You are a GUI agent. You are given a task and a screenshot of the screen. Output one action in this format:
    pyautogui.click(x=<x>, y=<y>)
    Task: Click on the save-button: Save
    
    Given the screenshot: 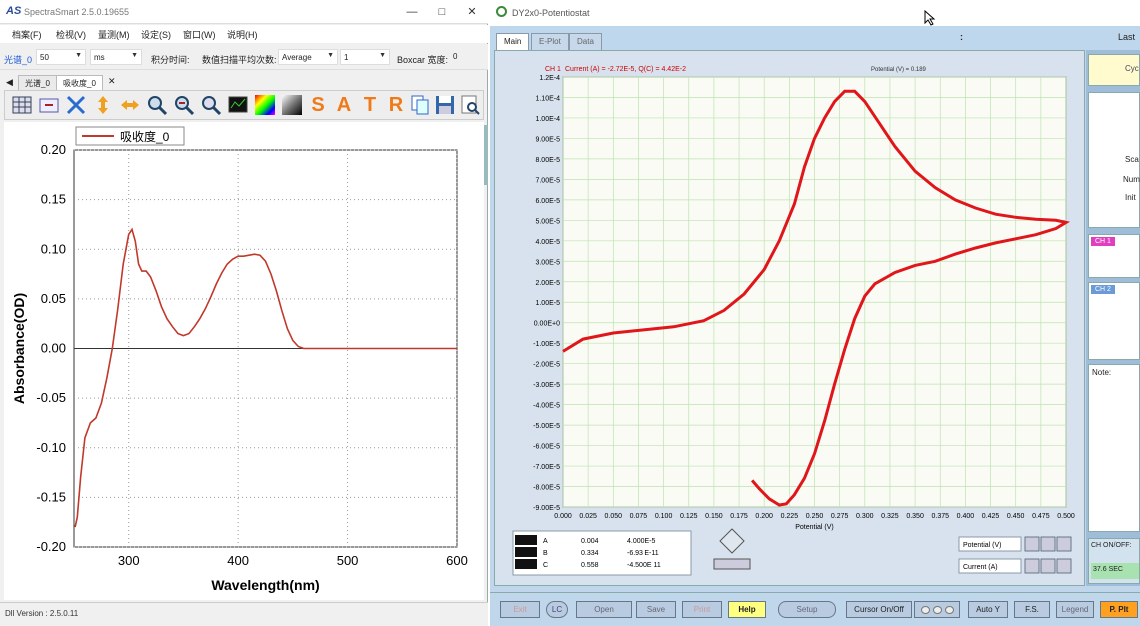 What is the action you would take?
    pyautogui.click(x=656, y=609)
    